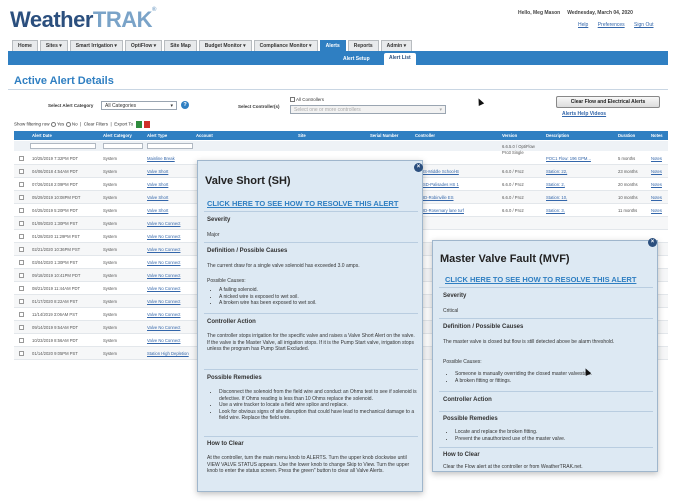 The height and width of the screenshot is (501, 678). Describe the element at coordinates (657, 135) in the screenshot. I see `col-notes: Notes` at that location.